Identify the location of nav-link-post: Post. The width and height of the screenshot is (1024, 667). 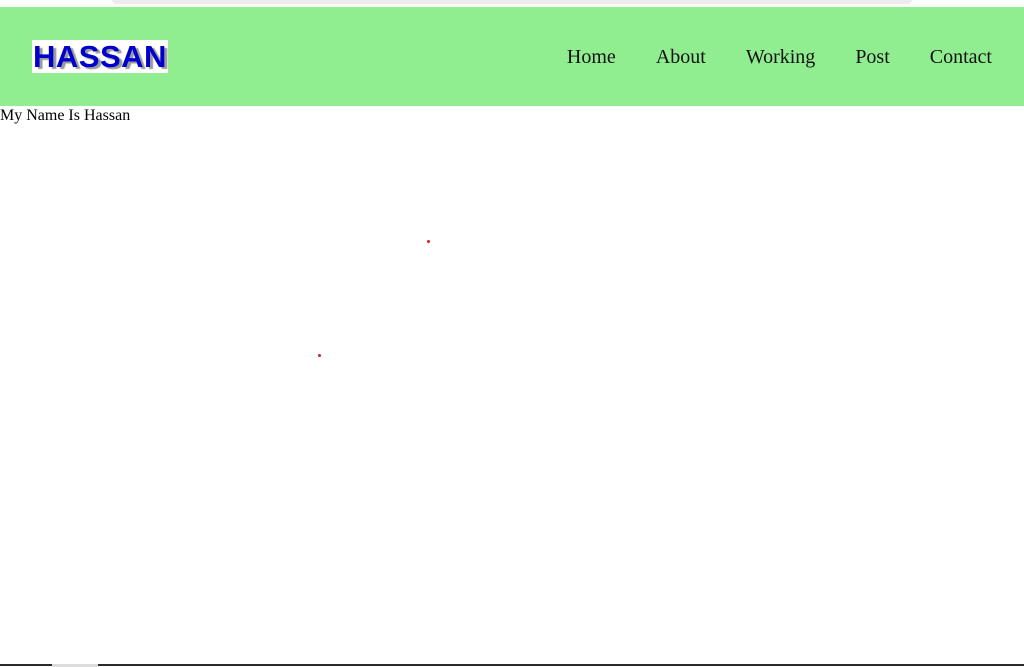
(872, 57).